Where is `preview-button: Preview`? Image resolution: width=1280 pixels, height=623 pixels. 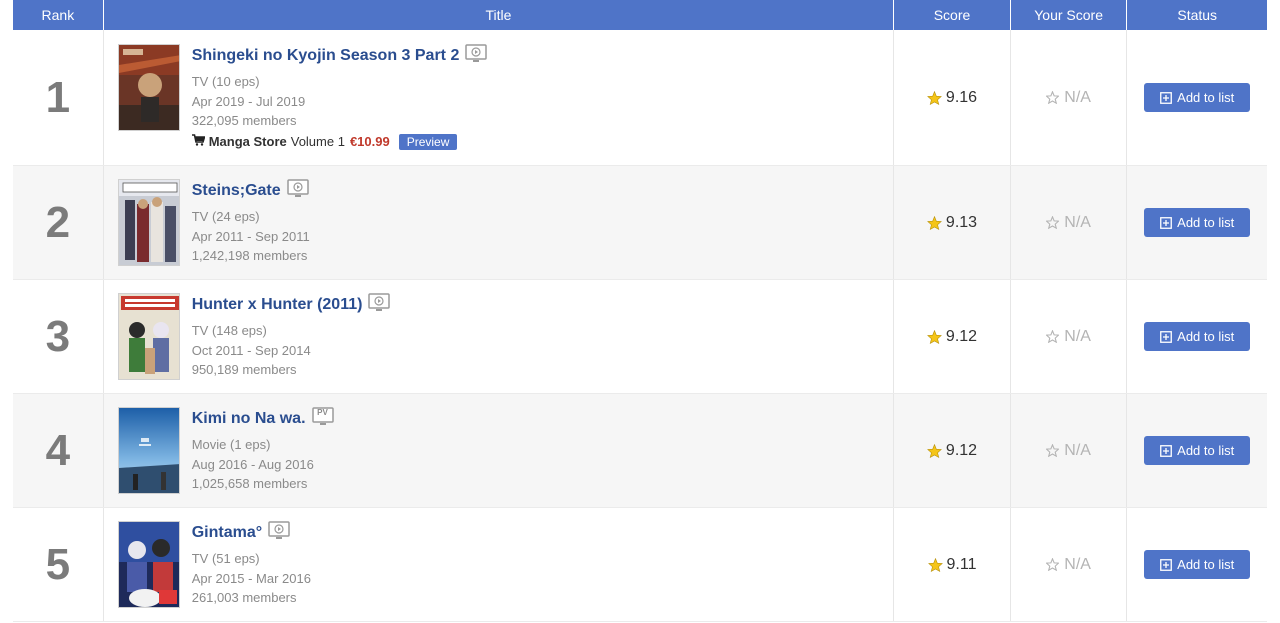 preview-button: Preview is located at coordinates (428, 141).